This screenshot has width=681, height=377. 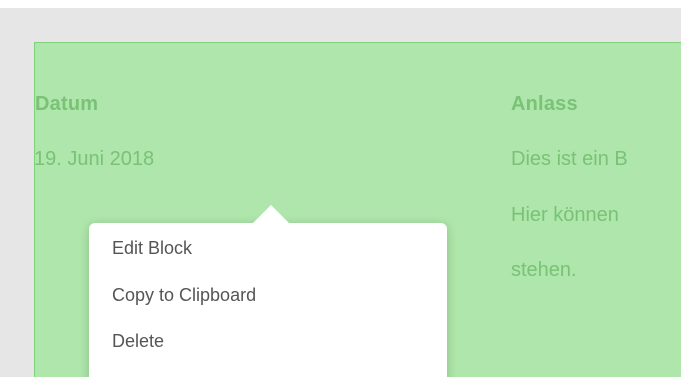 I want to click on occasion-text-line-1: Dies ist ein B, so click(x=569, y=159).